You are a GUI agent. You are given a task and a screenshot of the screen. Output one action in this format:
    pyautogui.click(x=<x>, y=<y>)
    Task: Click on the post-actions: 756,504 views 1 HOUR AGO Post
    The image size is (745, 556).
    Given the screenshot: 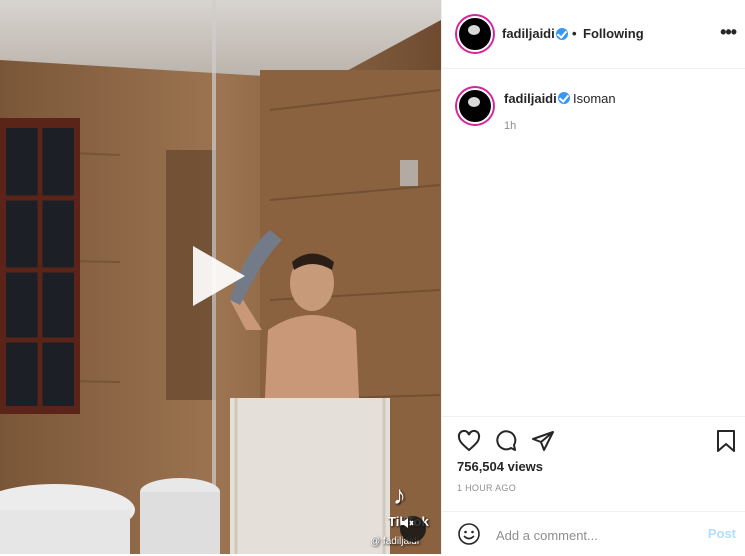 What is the action you would take?
    pyautogui.click(x=593, y=485)
    